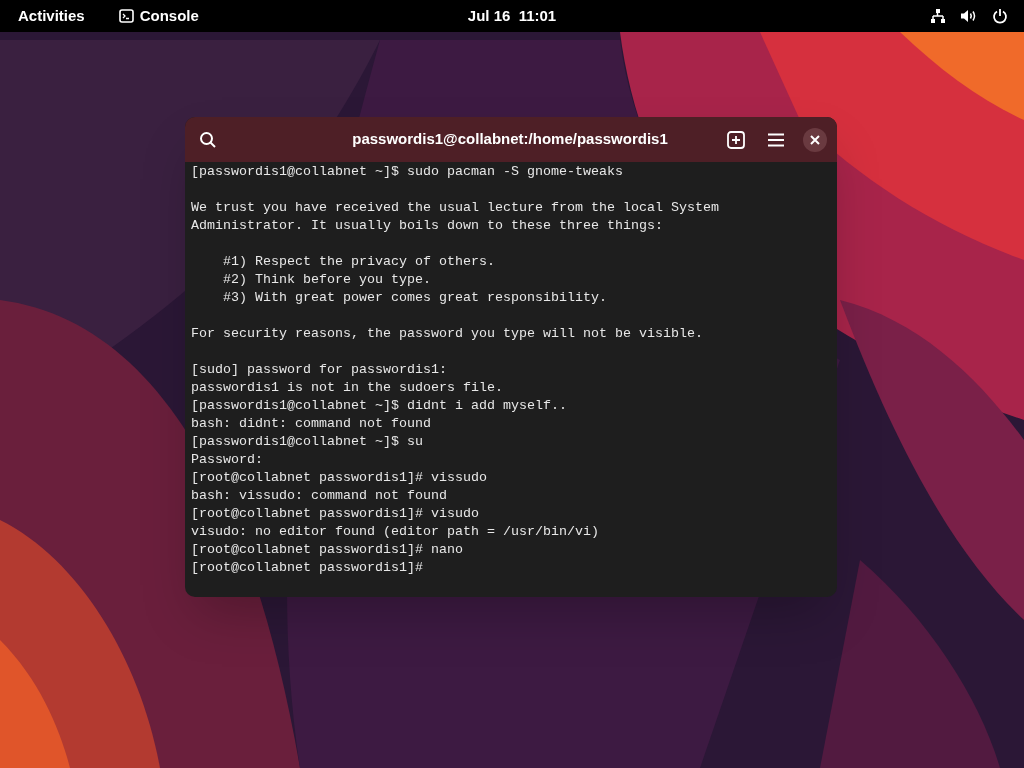 The width and height of the screenshot is (1024, 768). What do you see at coordinates (510, 139) in the screenshot?
I see `window-title: passwordis1@collabnet:/home/passwordis1` at bounding box center [510, 139].